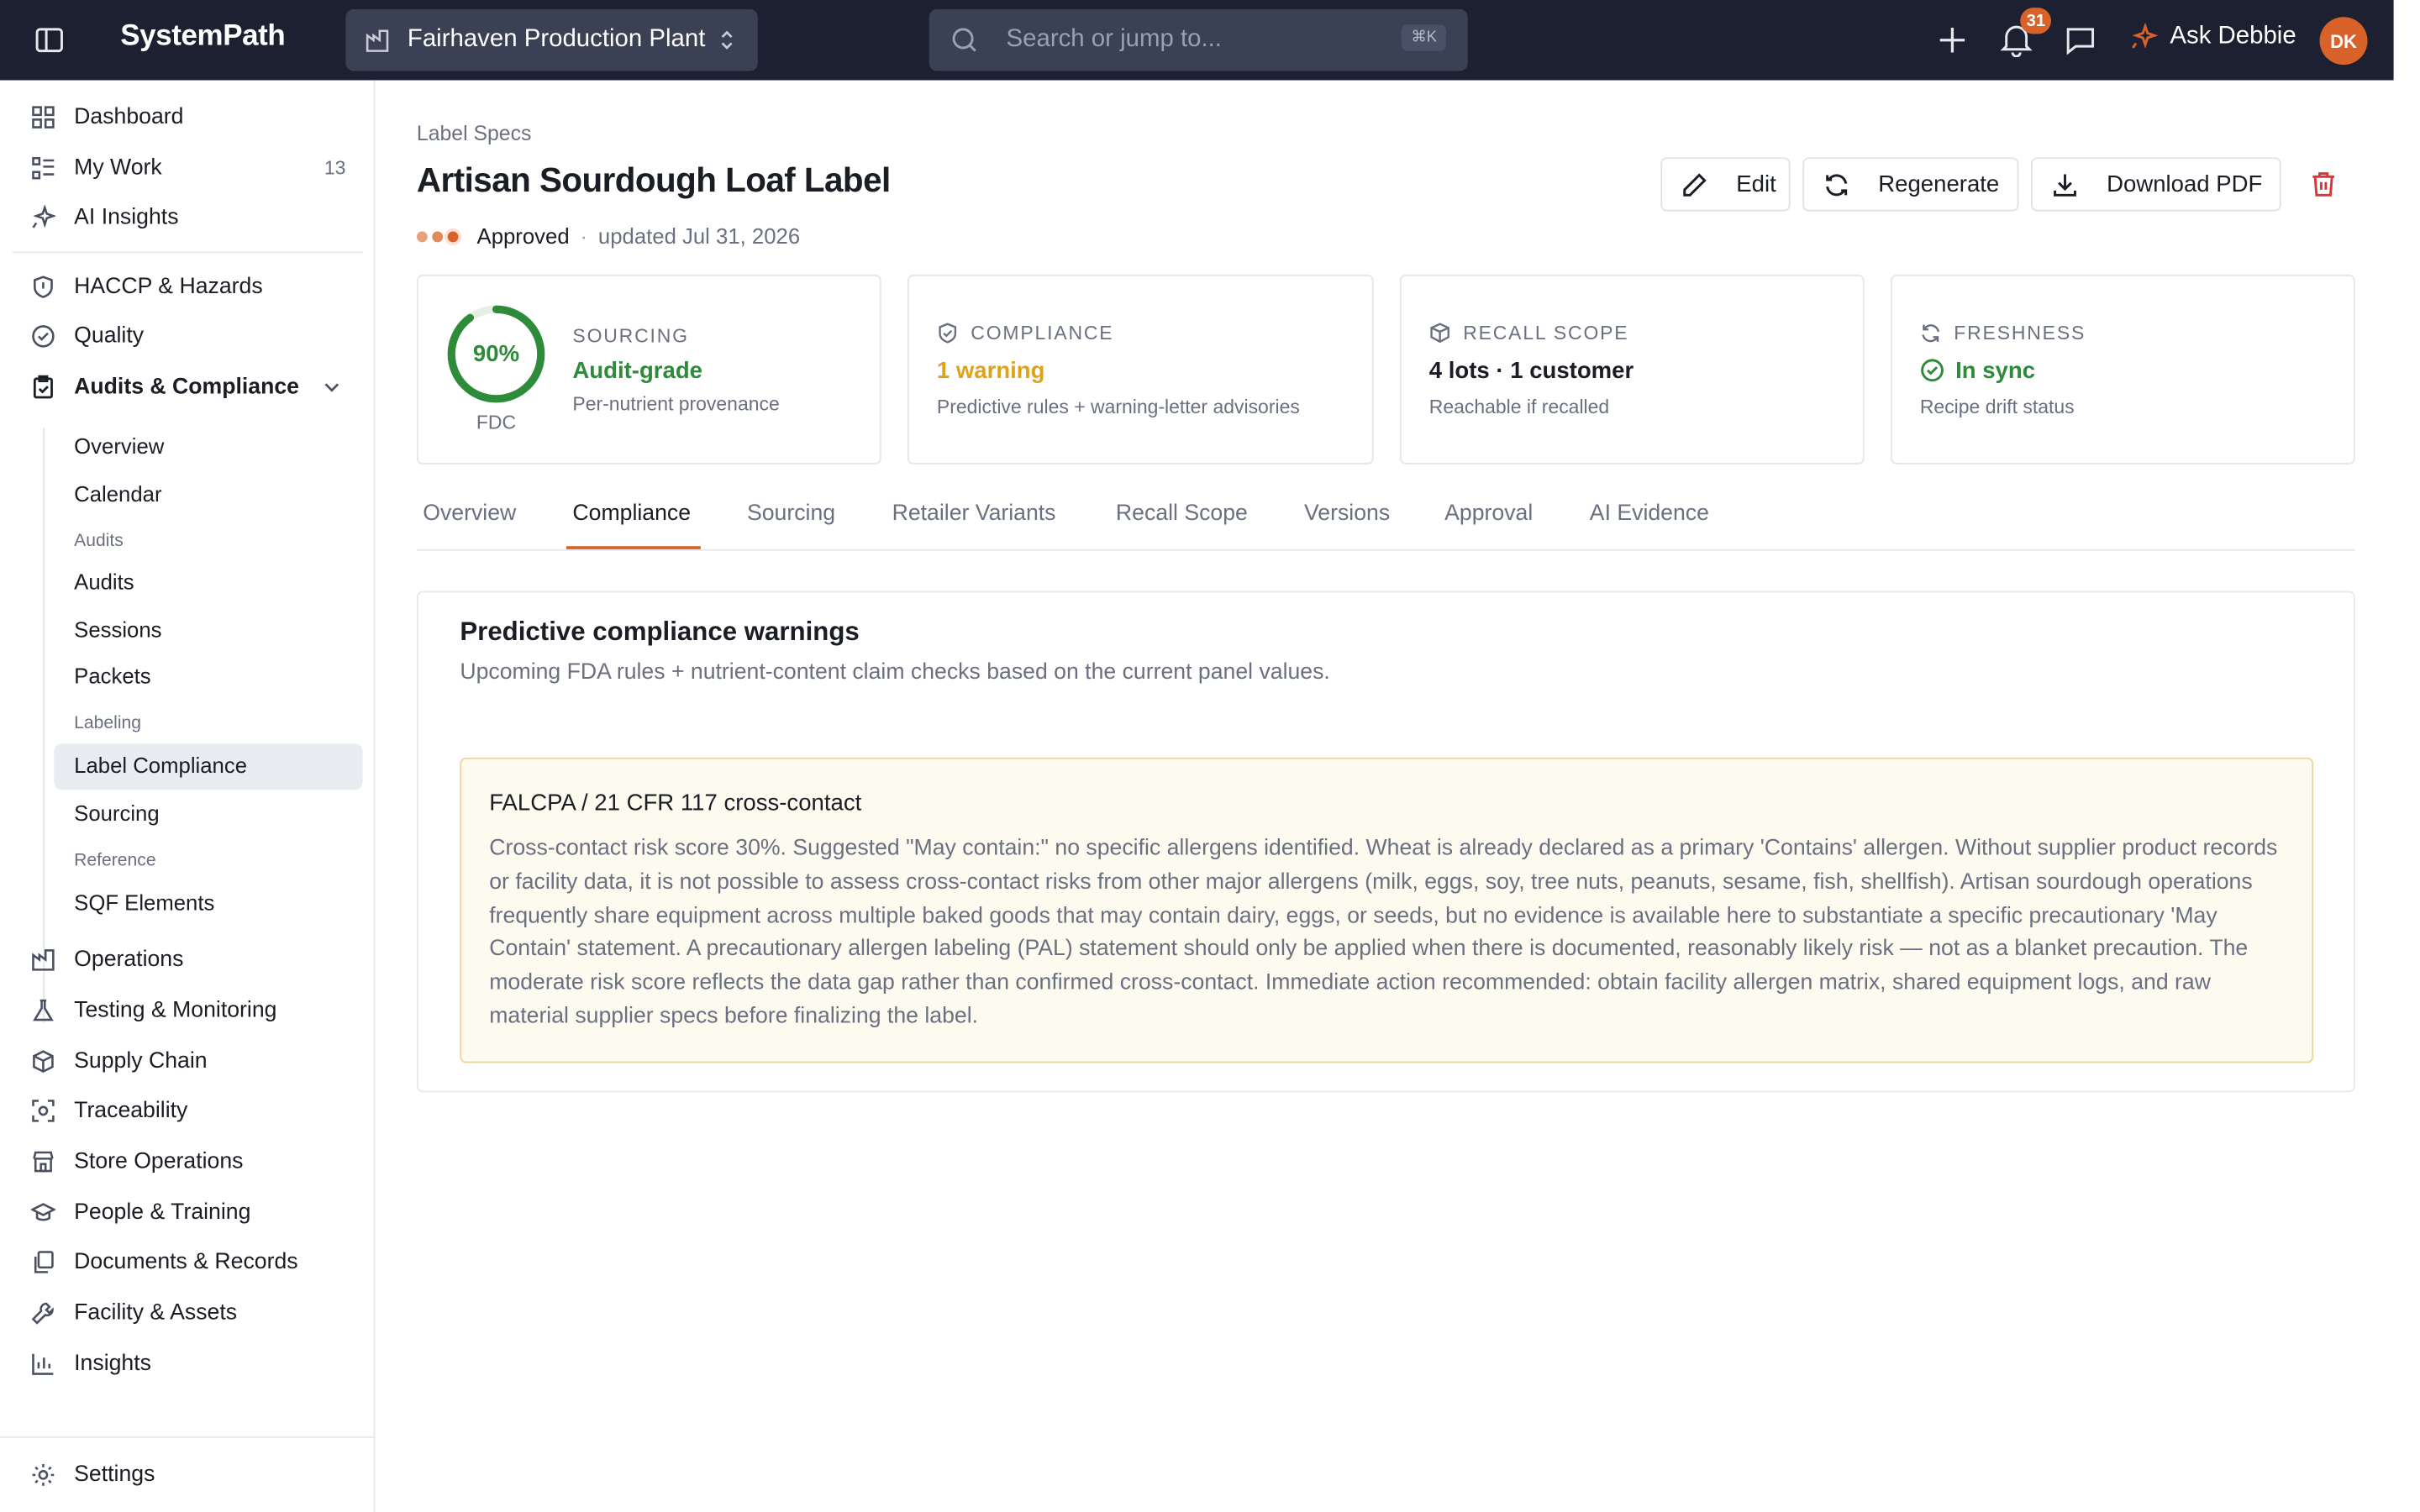 The height and width of the screenshot is (1512, 2420). Describe the element at coordinates (1997, 407) in the screenshot. I see `freshness-sub: Recipe drift status` at that location.